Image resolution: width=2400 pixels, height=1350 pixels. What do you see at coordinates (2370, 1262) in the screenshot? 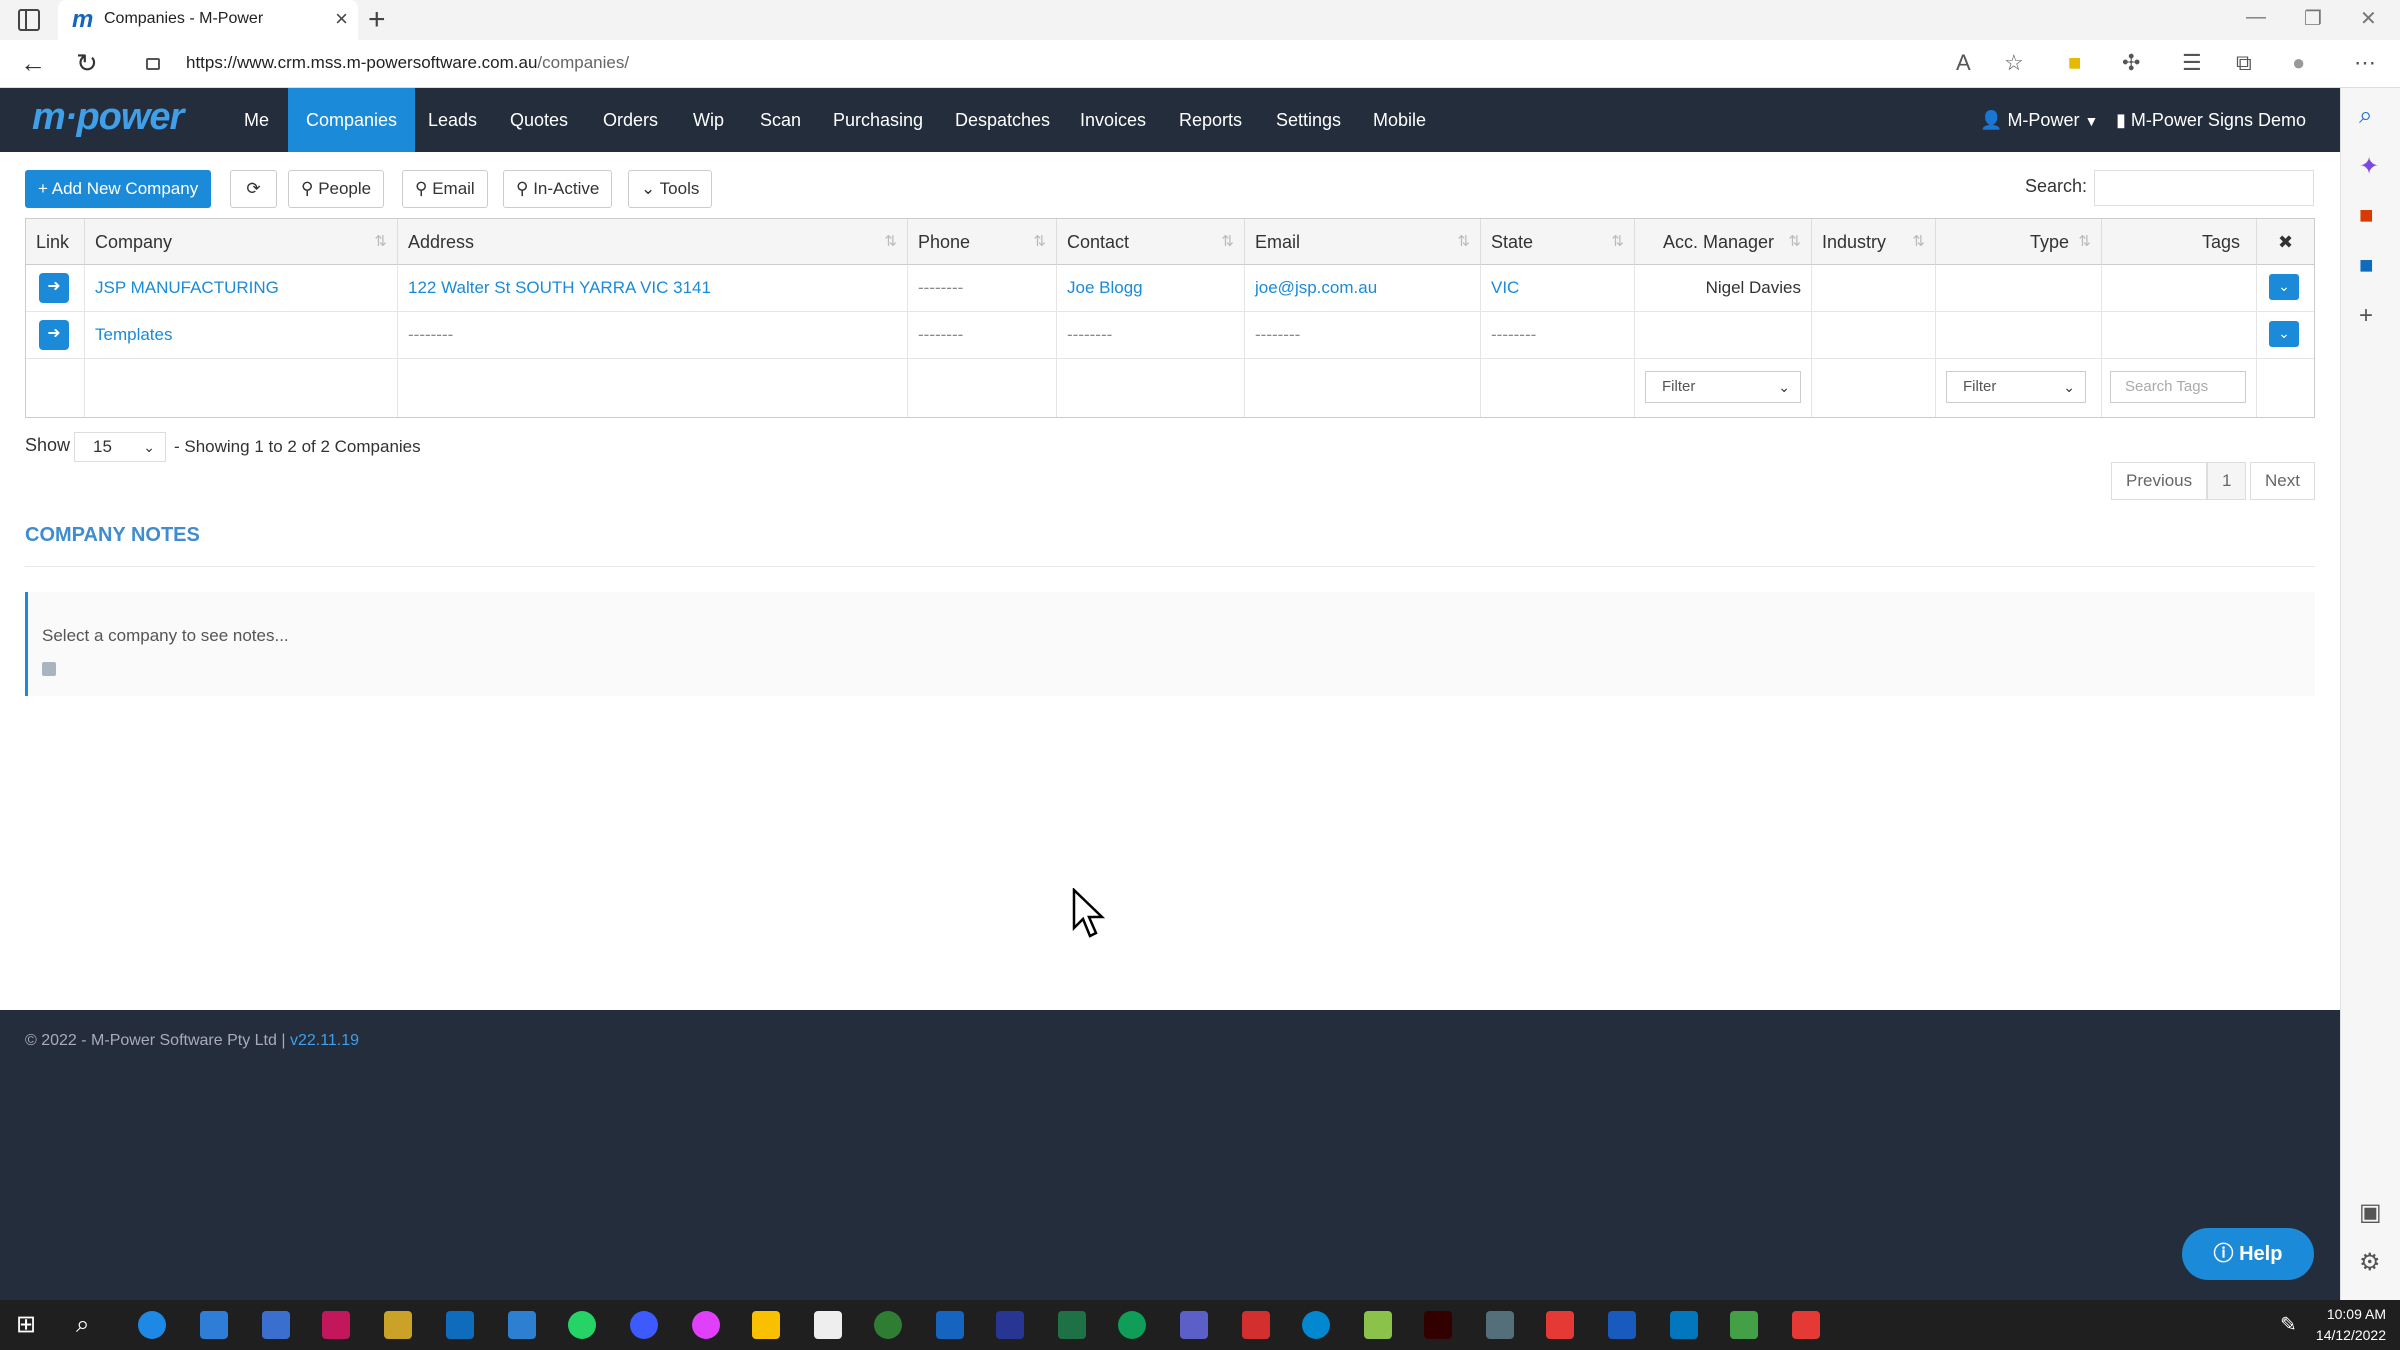
I see `gear-icon: ⚙` at bounding box center [2370, 1262].